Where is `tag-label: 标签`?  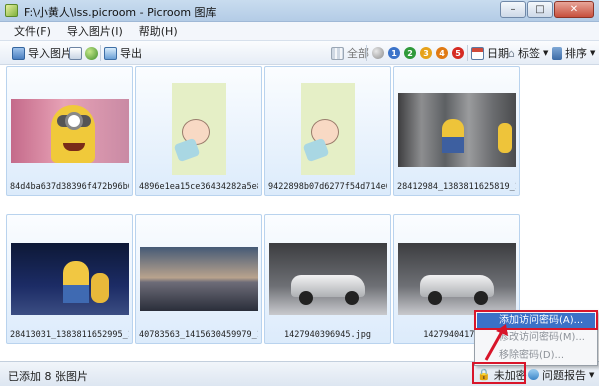 tag-label: 标签 is located at coordinates (528, 53).